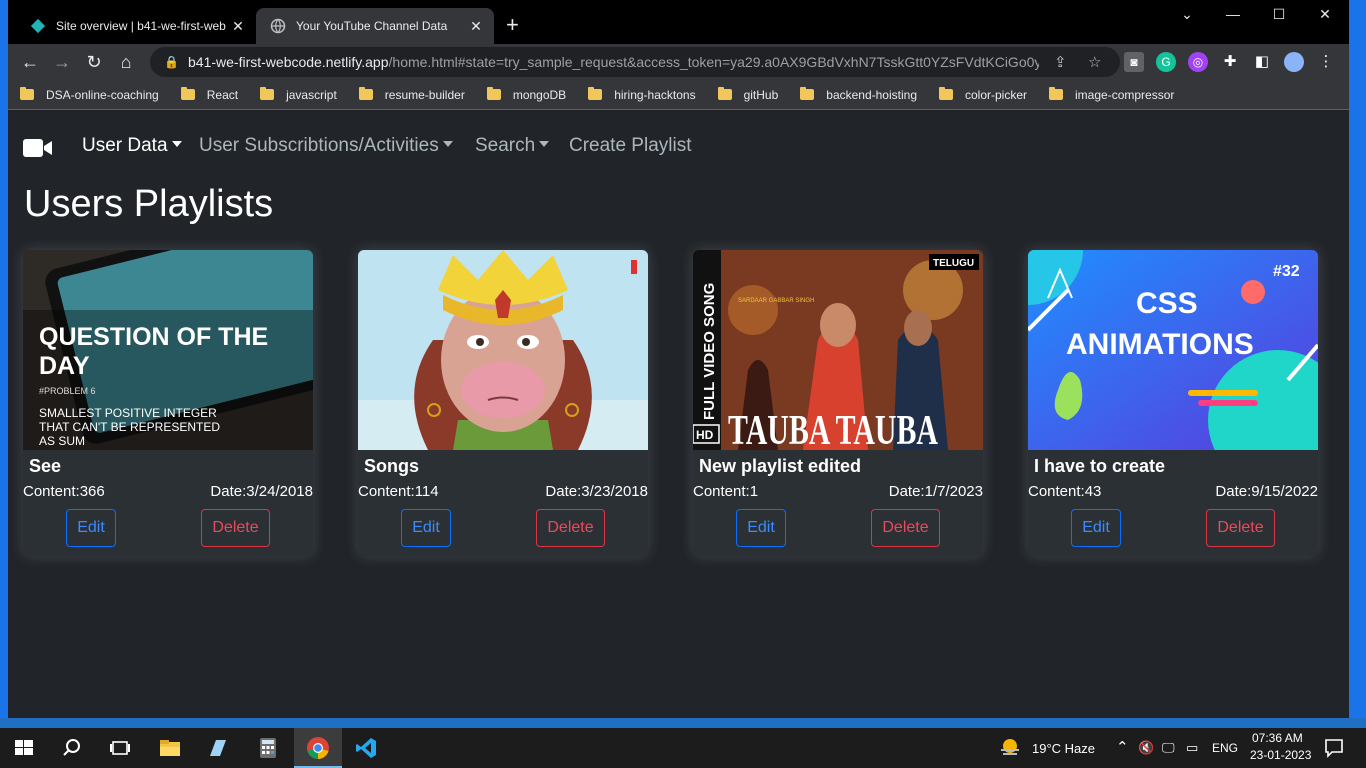 Image resolution: width=1366 pixels, height=768 pixels. I want to click on home-icon: ⌂, so click(126, 62).